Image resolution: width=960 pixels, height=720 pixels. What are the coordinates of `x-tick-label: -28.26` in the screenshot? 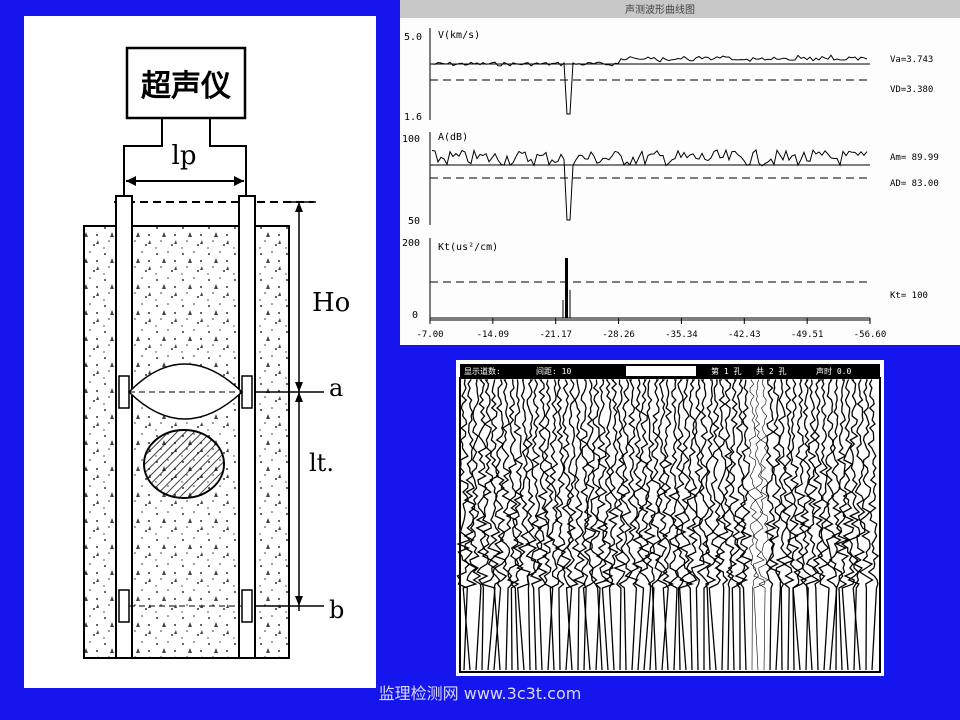 It's located at (618, 335).